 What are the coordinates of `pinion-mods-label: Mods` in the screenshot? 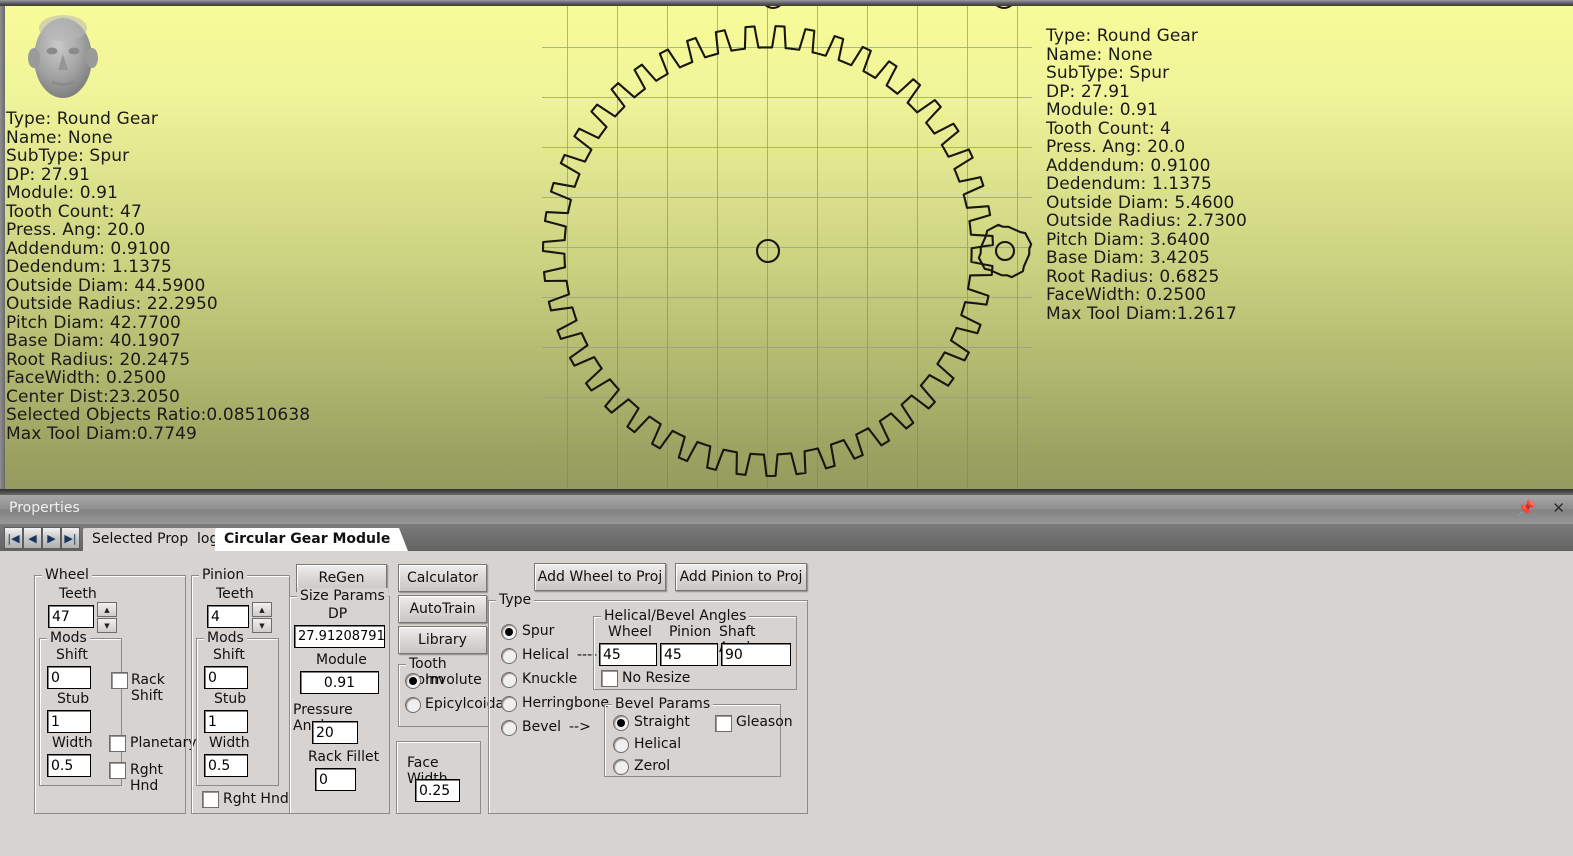 It's located at (225, 638).